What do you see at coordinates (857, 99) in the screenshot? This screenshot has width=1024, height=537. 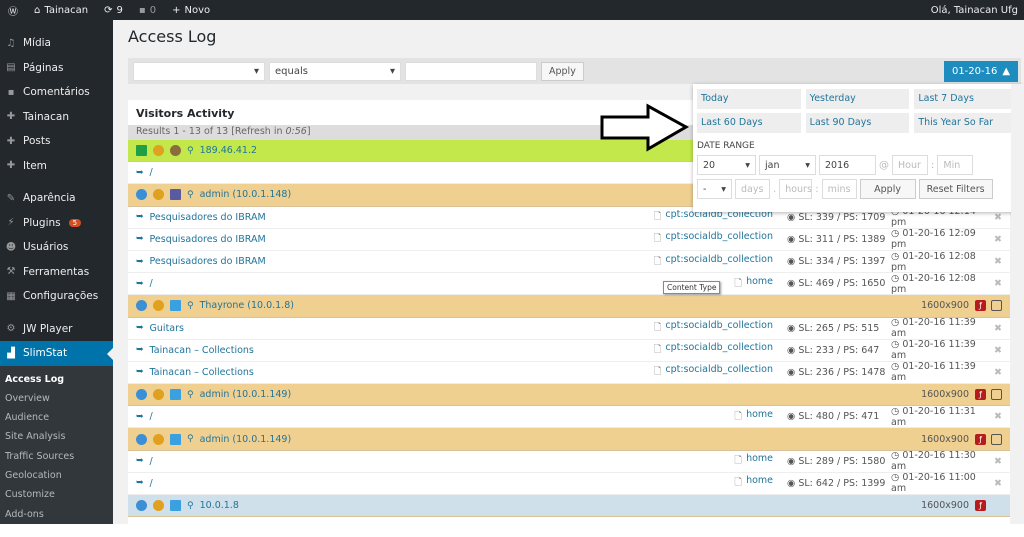 I see `date-preset-button: Yesterday` at bounding box center [857, 99].